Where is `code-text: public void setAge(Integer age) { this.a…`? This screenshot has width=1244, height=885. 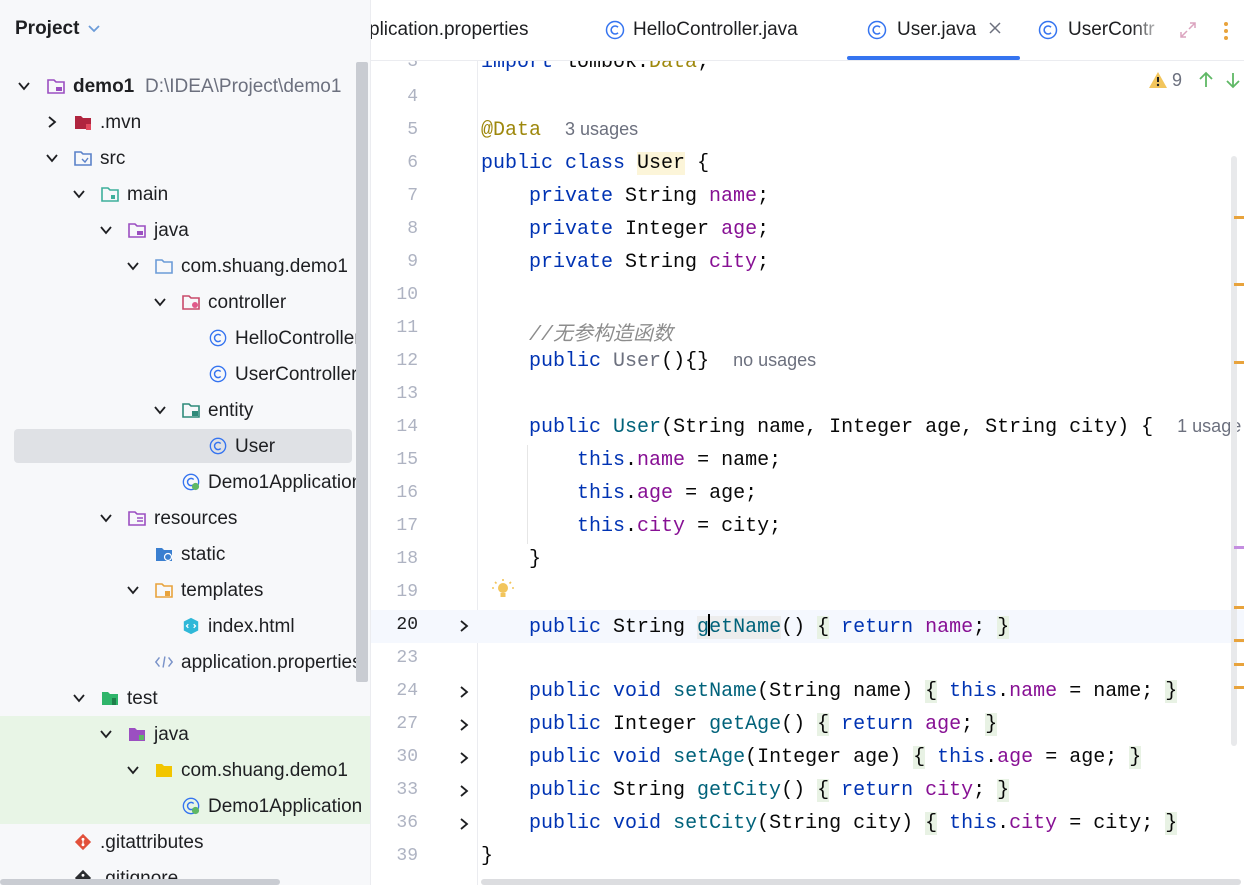 code-text: public void setAge(Integer age) { this.a… is located at coordinates (835, 757).